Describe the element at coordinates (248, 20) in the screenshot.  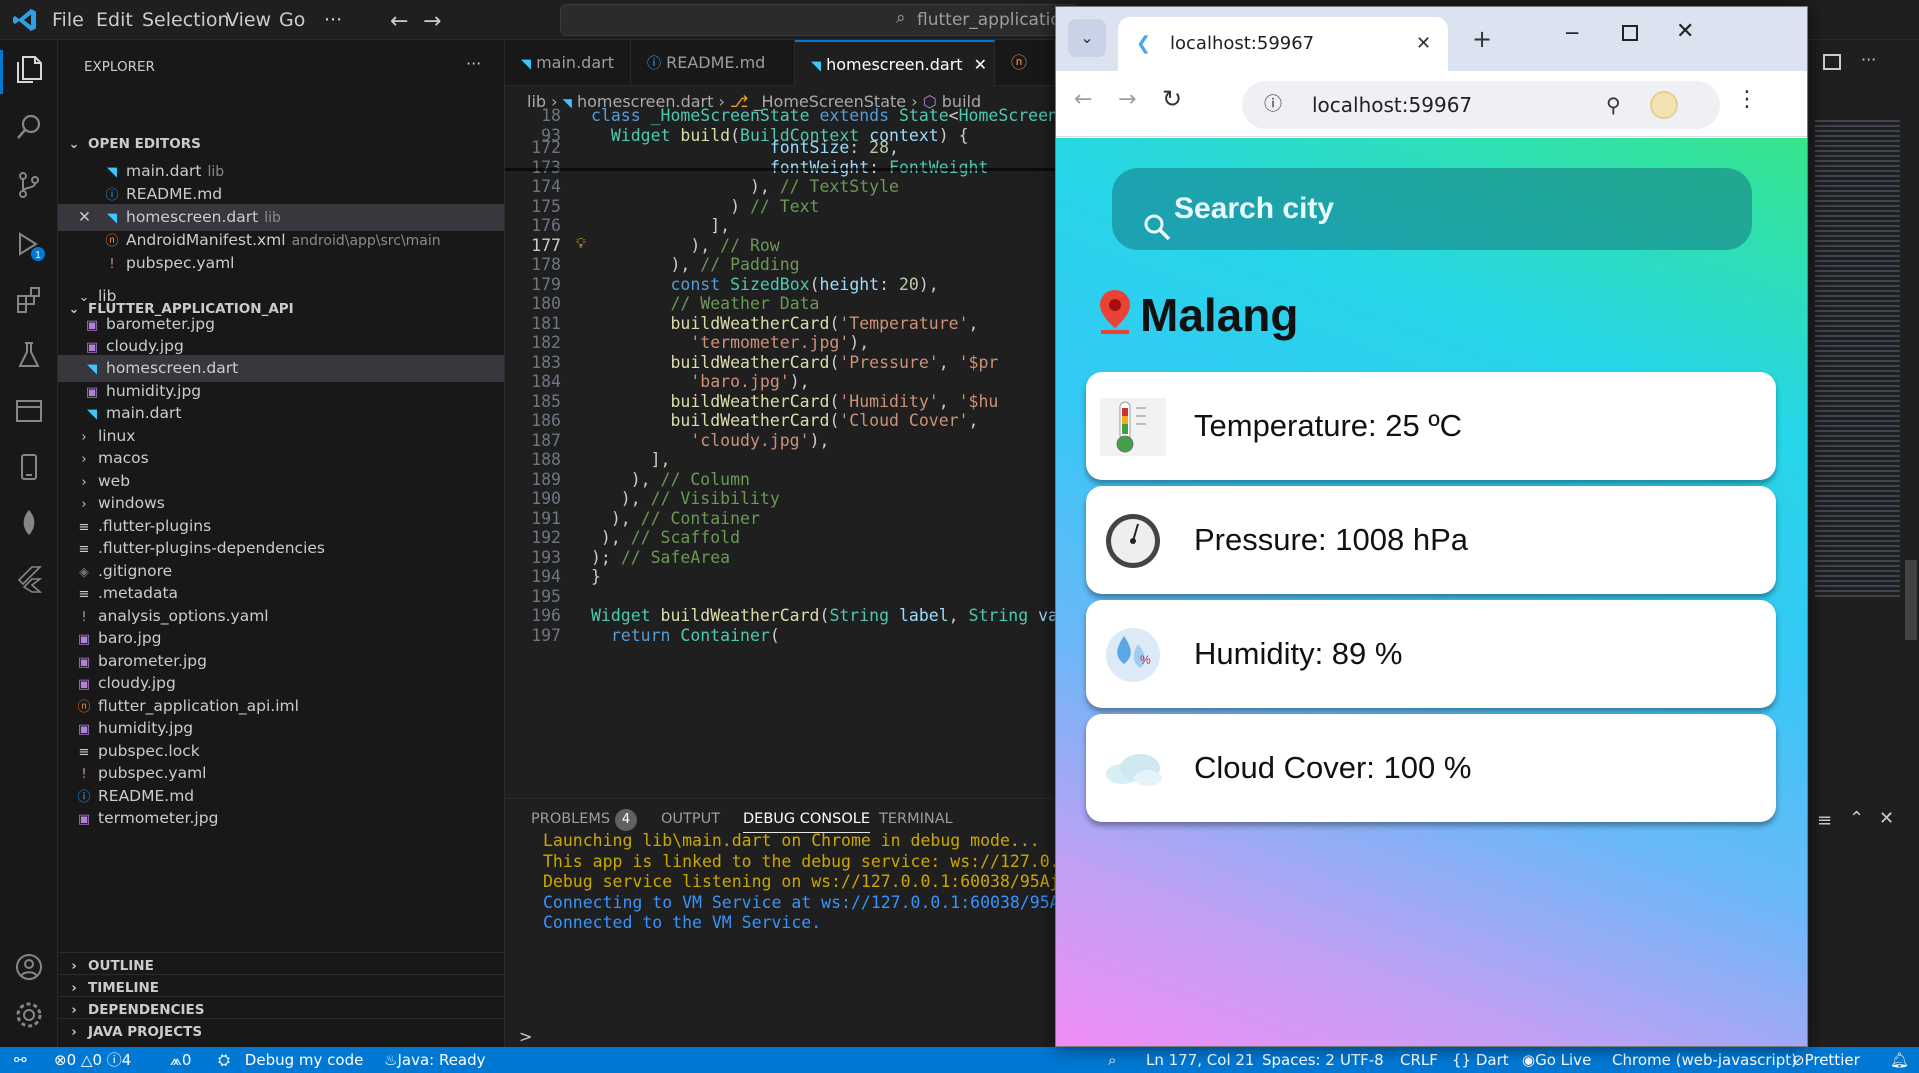
I see `menu-view: View` at that location.